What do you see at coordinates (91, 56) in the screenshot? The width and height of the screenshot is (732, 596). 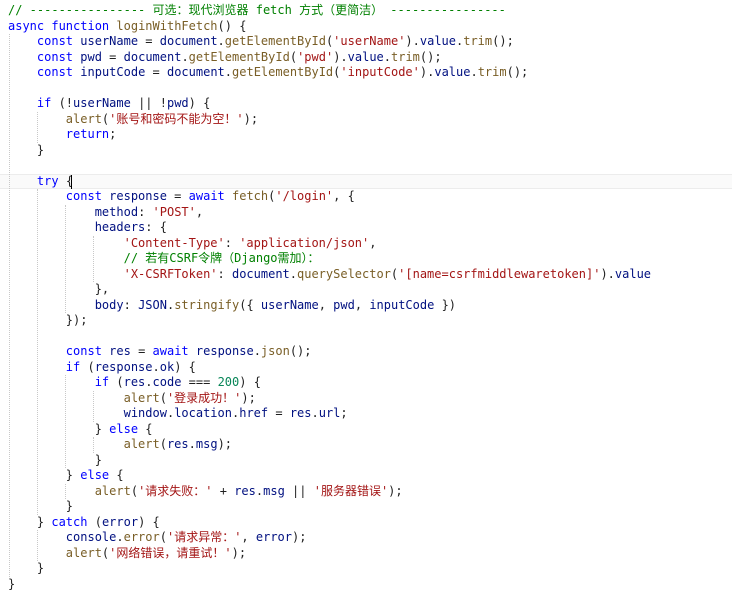 I see `code-token: pwd` at bounding box center [91, 56].